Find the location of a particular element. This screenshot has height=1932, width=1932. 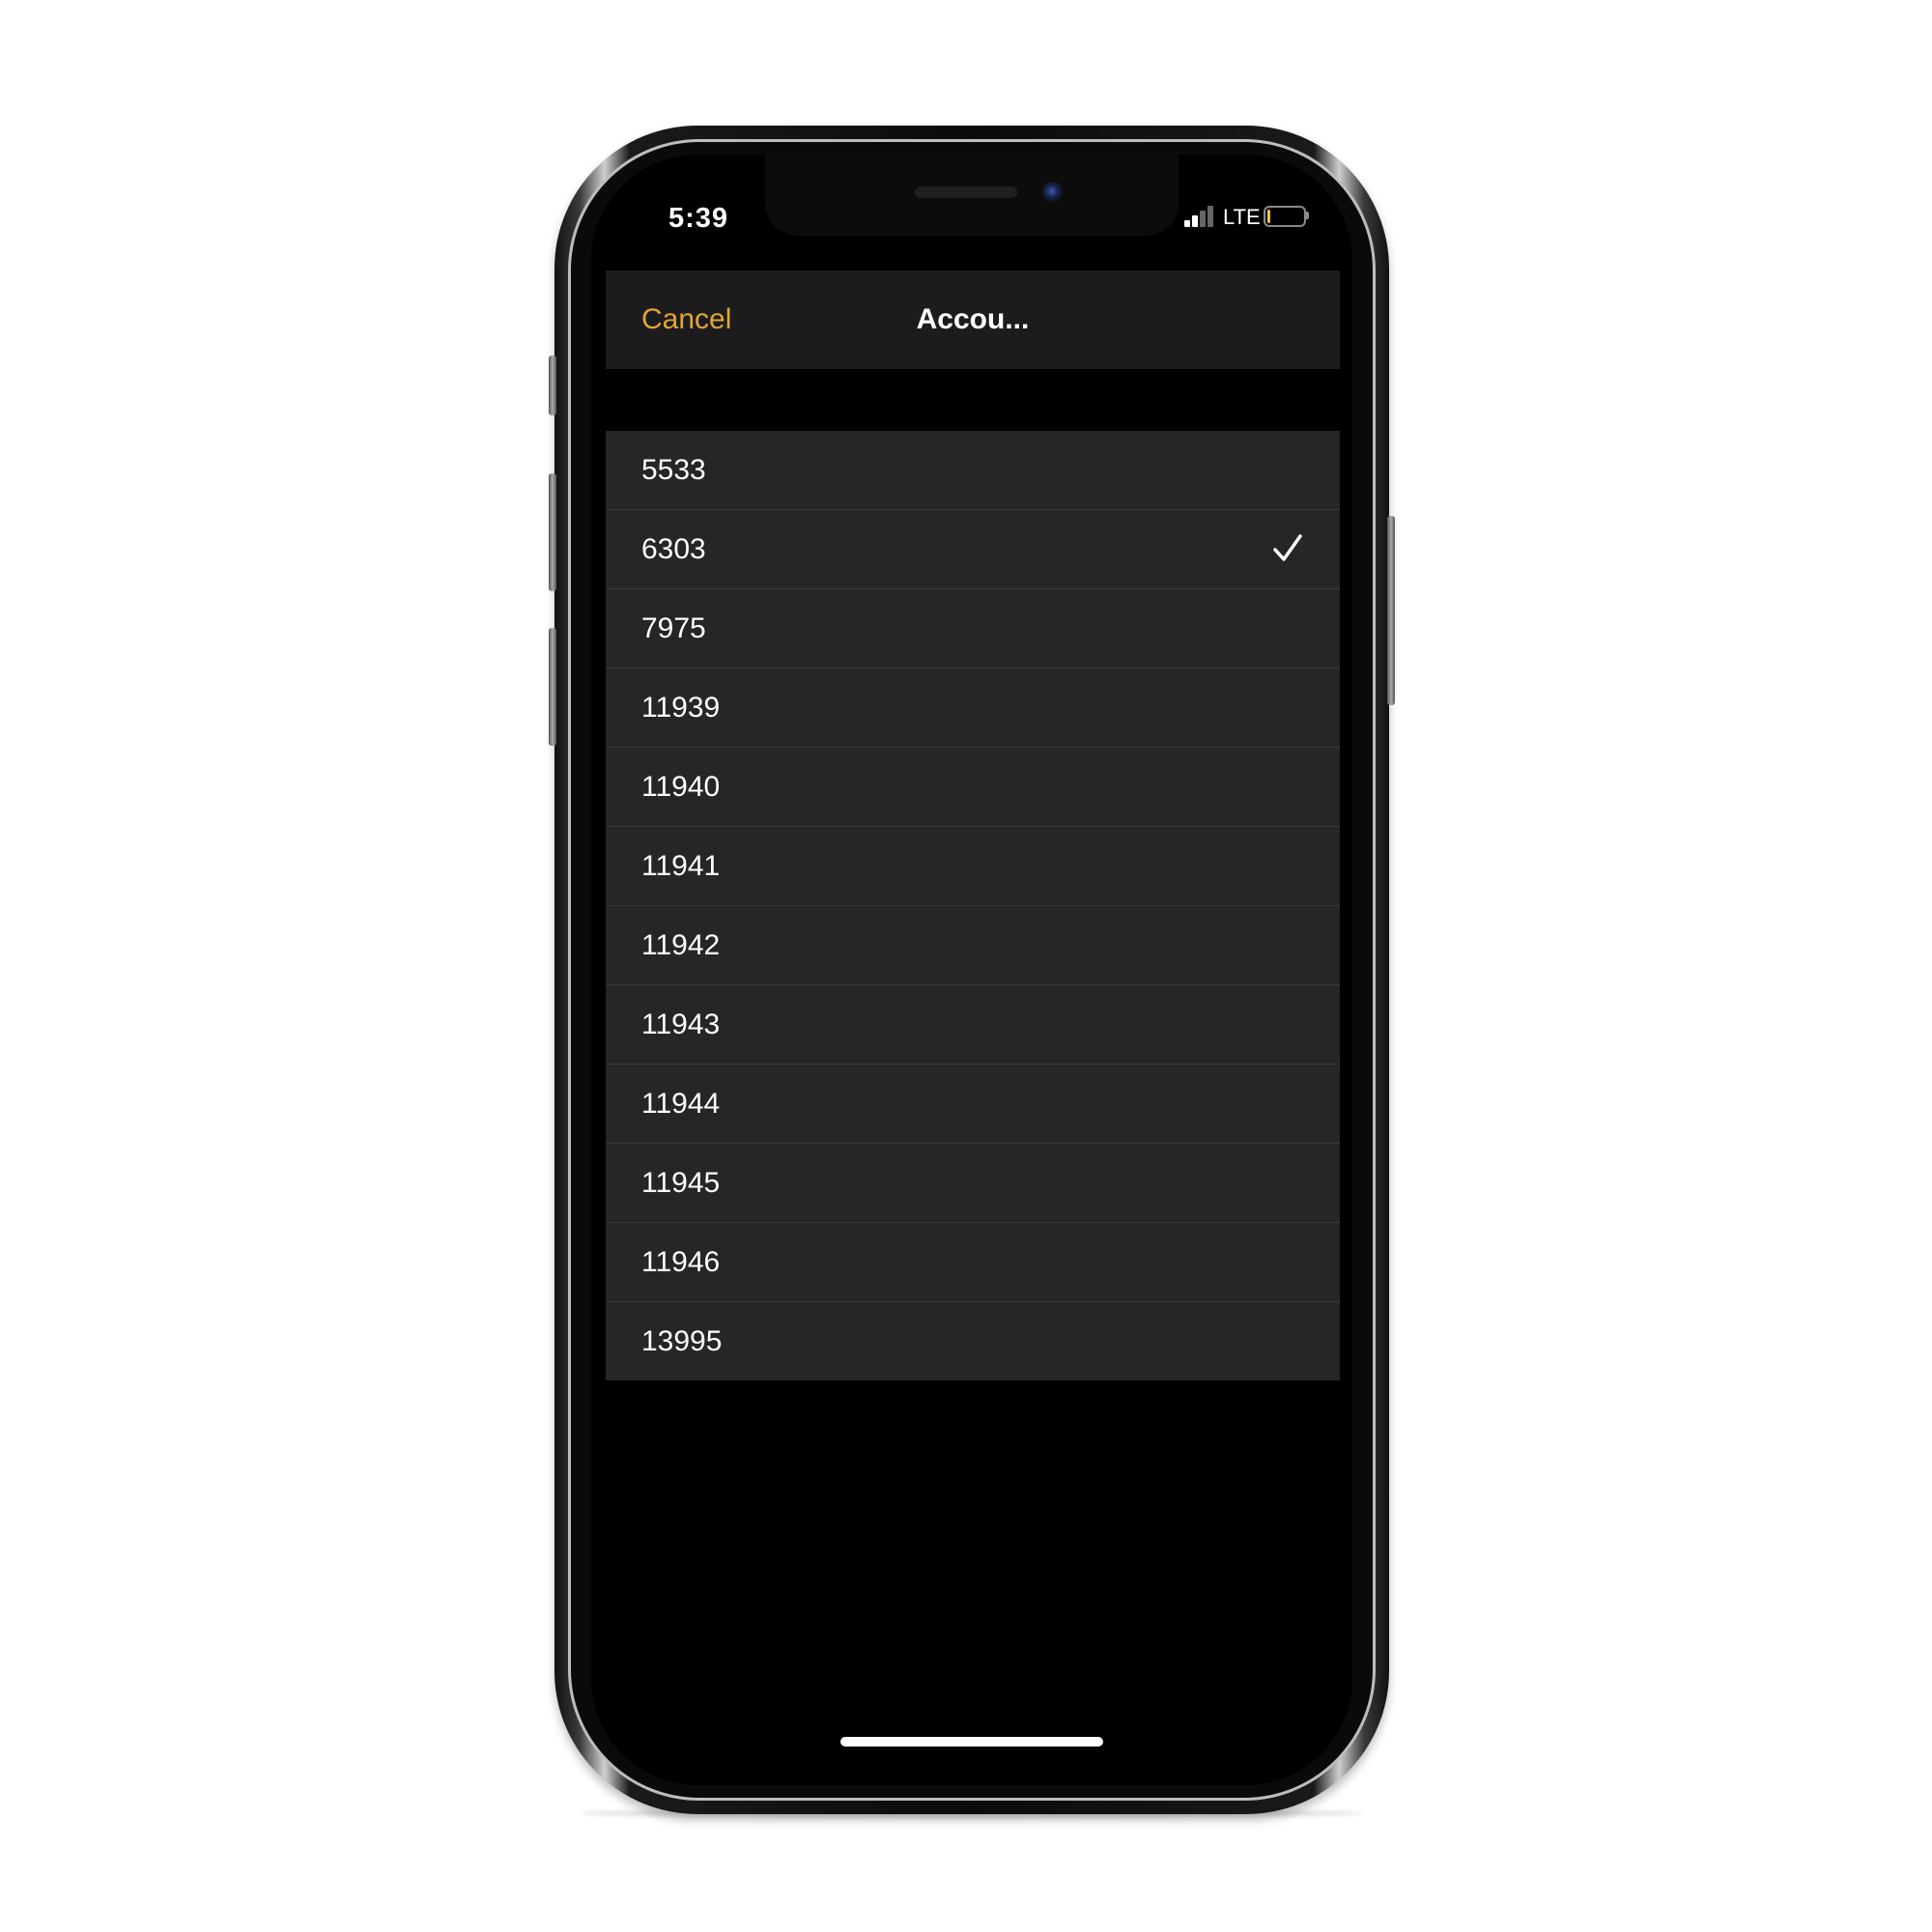

front-camera is located at coordinates (1053, 192).